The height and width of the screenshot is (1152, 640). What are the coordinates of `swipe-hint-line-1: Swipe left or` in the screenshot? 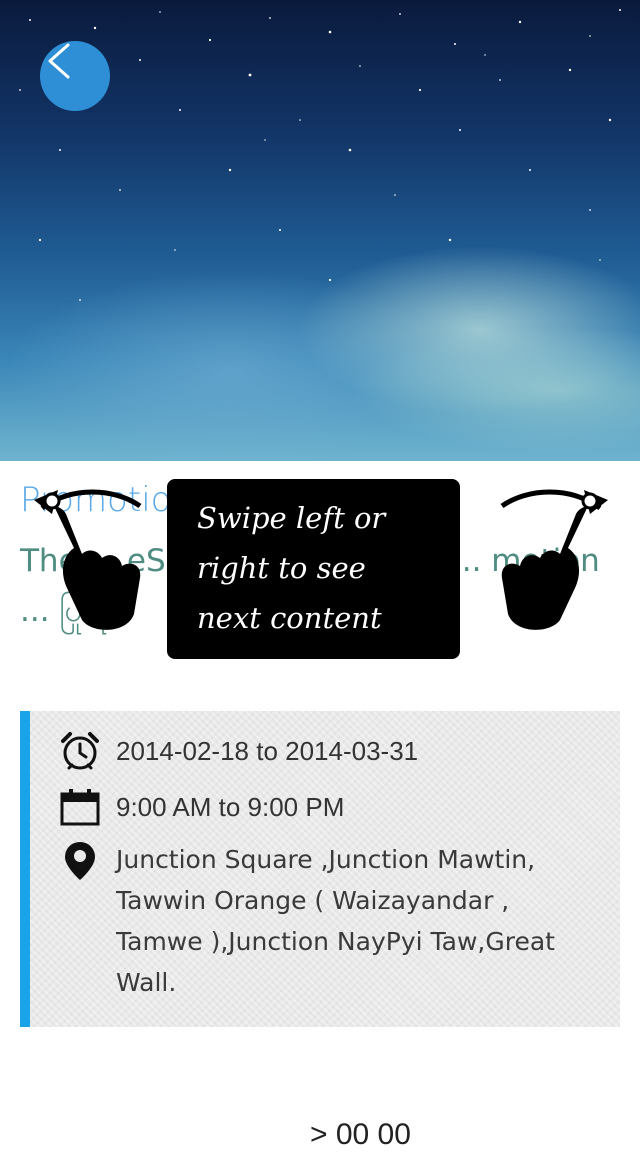 It's located at (291, 518).